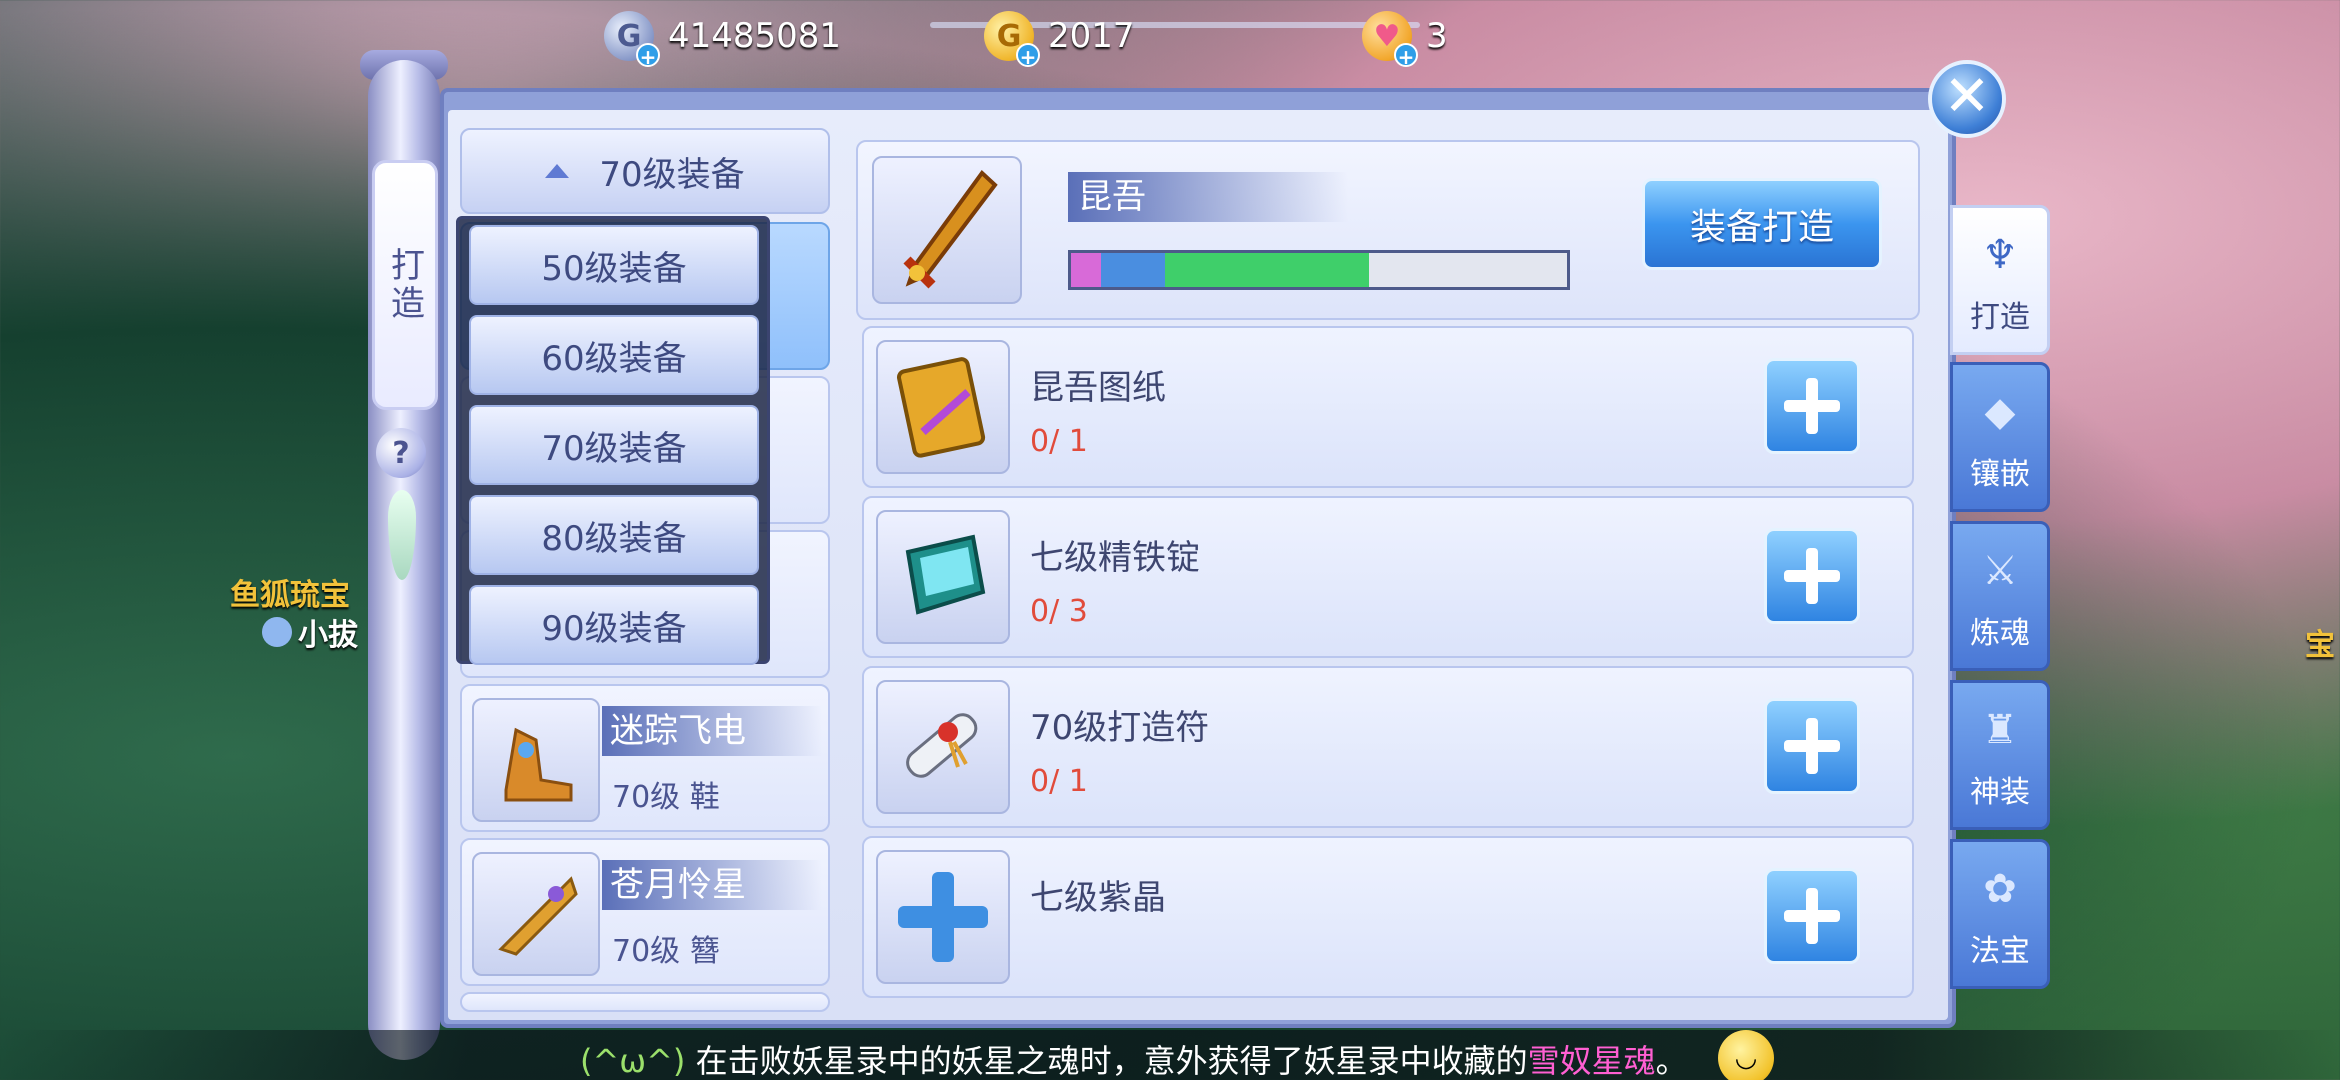 The width and height of the screenshot is (2340, 1080). I want to click on diamond-icon: ◆, so click(2000, 412).